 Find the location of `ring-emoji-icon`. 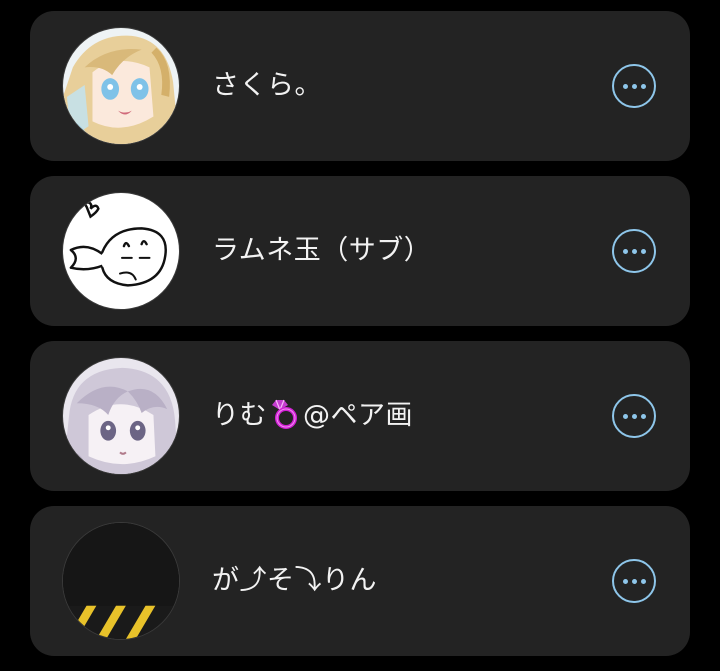

ring-emoji-icon is located at coordinates (284, 414).